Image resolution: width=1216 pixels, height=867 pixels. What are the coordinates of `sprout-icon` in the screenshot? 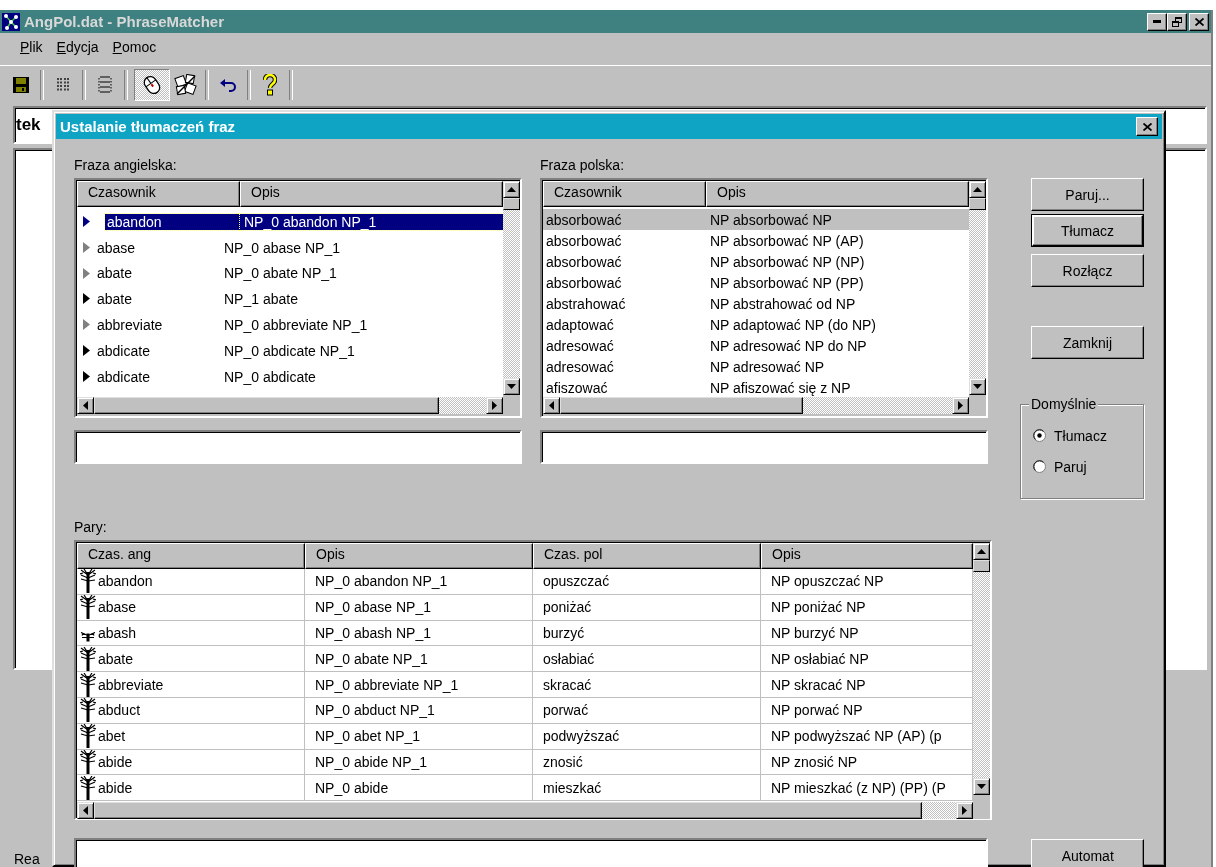 It's located at (88, 637).